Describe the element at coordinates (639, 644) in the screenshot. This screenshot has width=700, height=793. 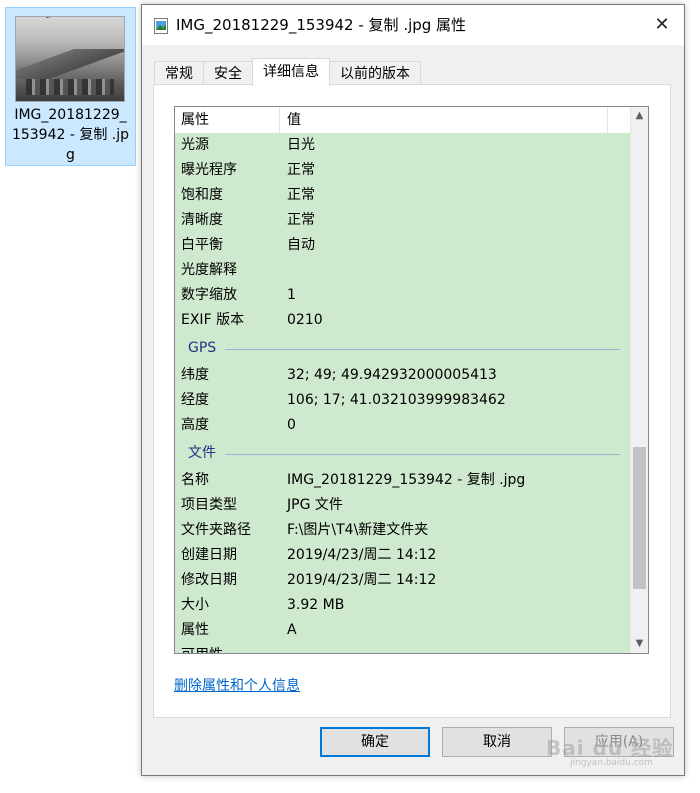
I see `scroll-down-icon: ▼` at that location.